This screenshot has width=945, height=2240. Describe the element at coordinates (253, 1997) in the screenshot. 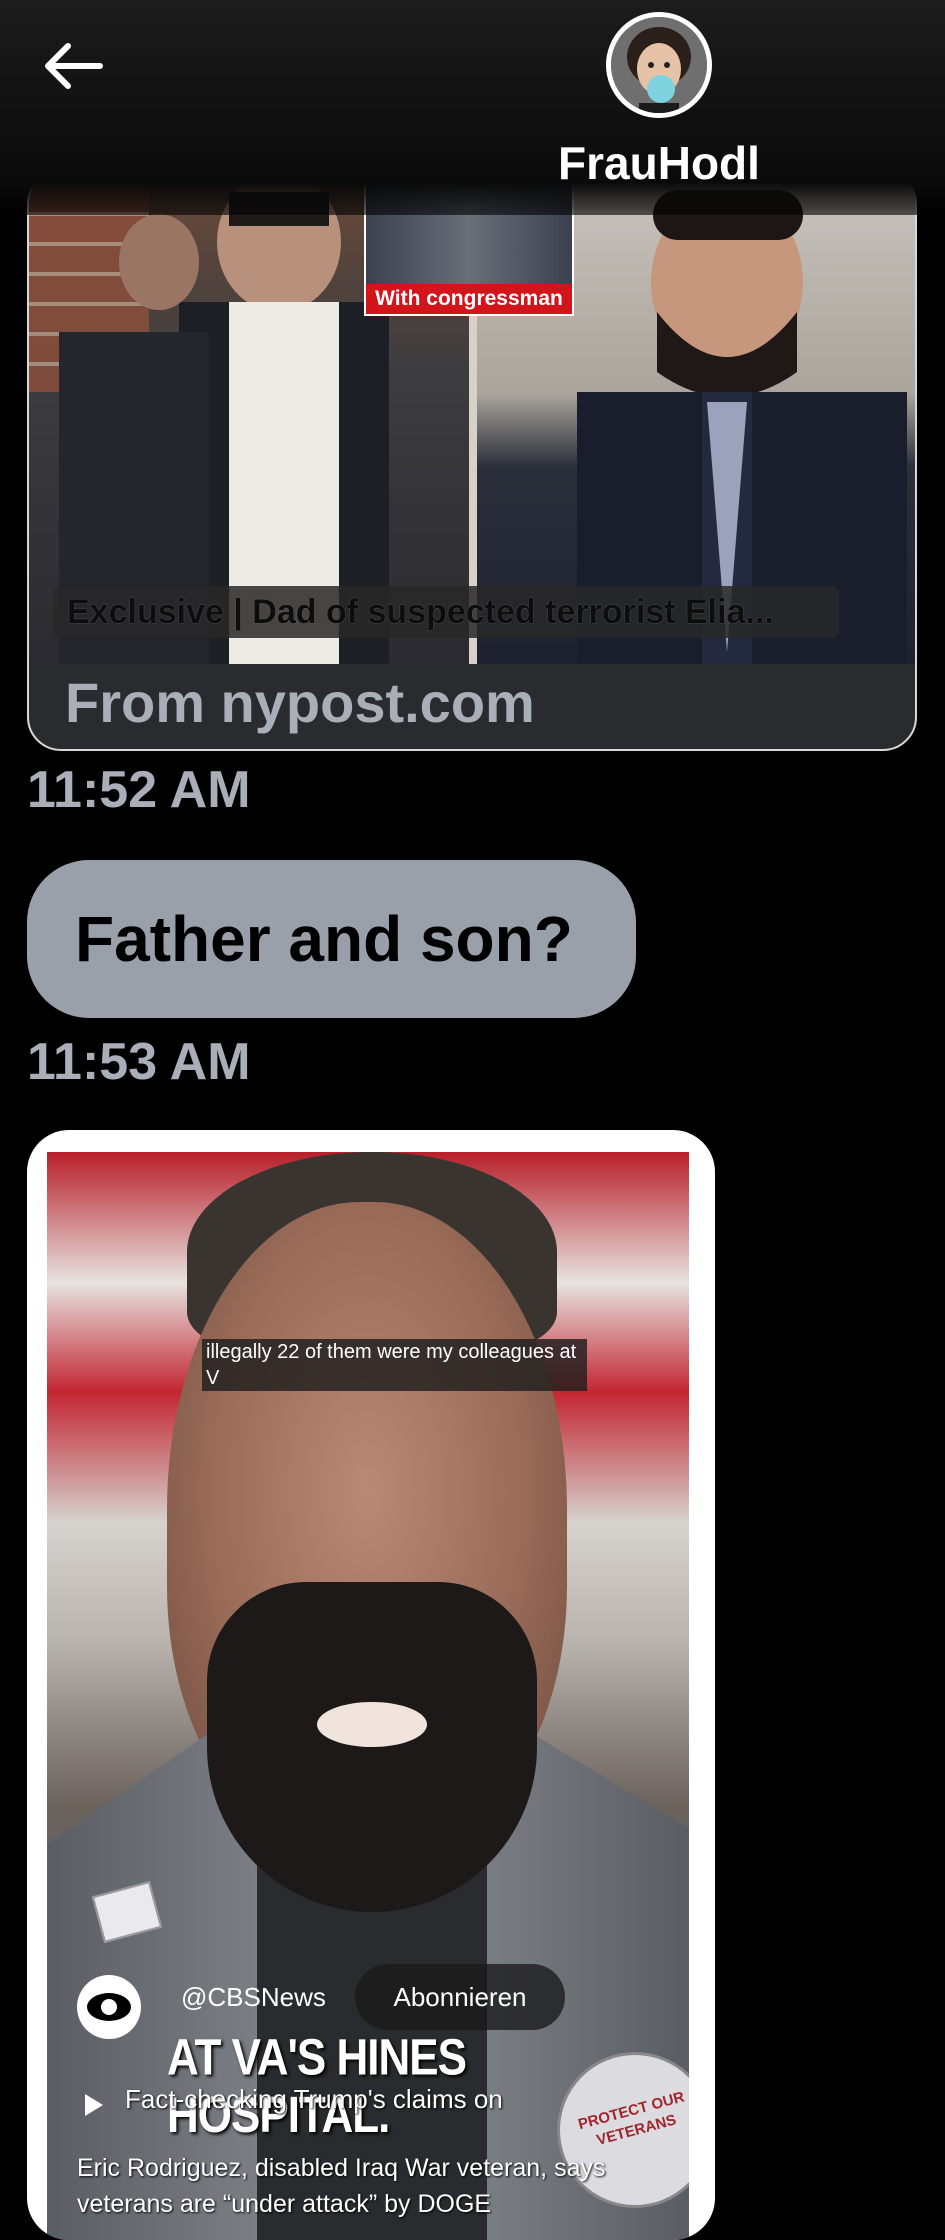

I see `channel-name: @CBSNews` at that location.